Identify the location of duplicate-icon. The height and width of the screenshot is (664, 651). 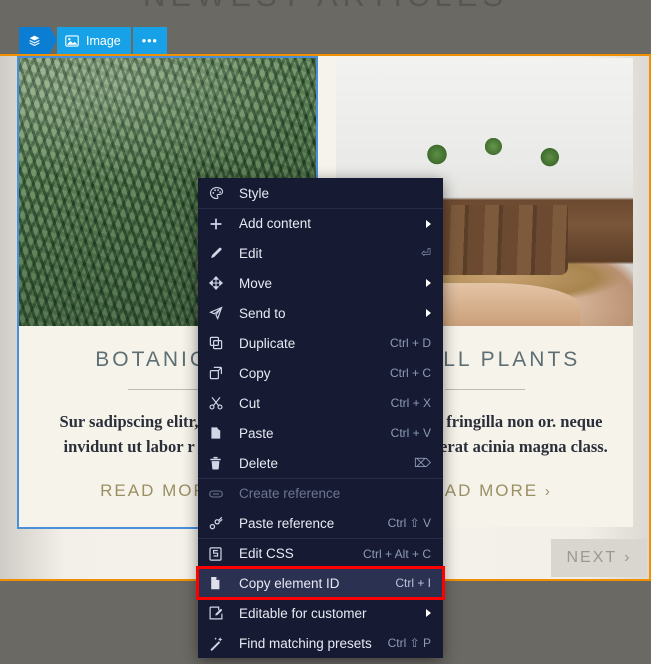
(219, 343).